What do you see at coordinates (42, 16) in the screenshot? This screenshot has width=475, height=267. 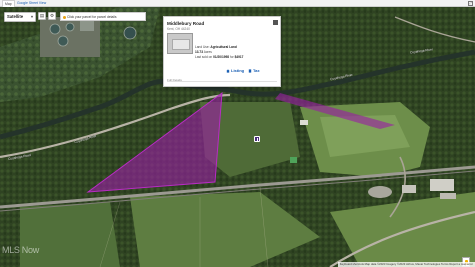 I see `layers-icon: ▤` at bounding box center [42, 16].